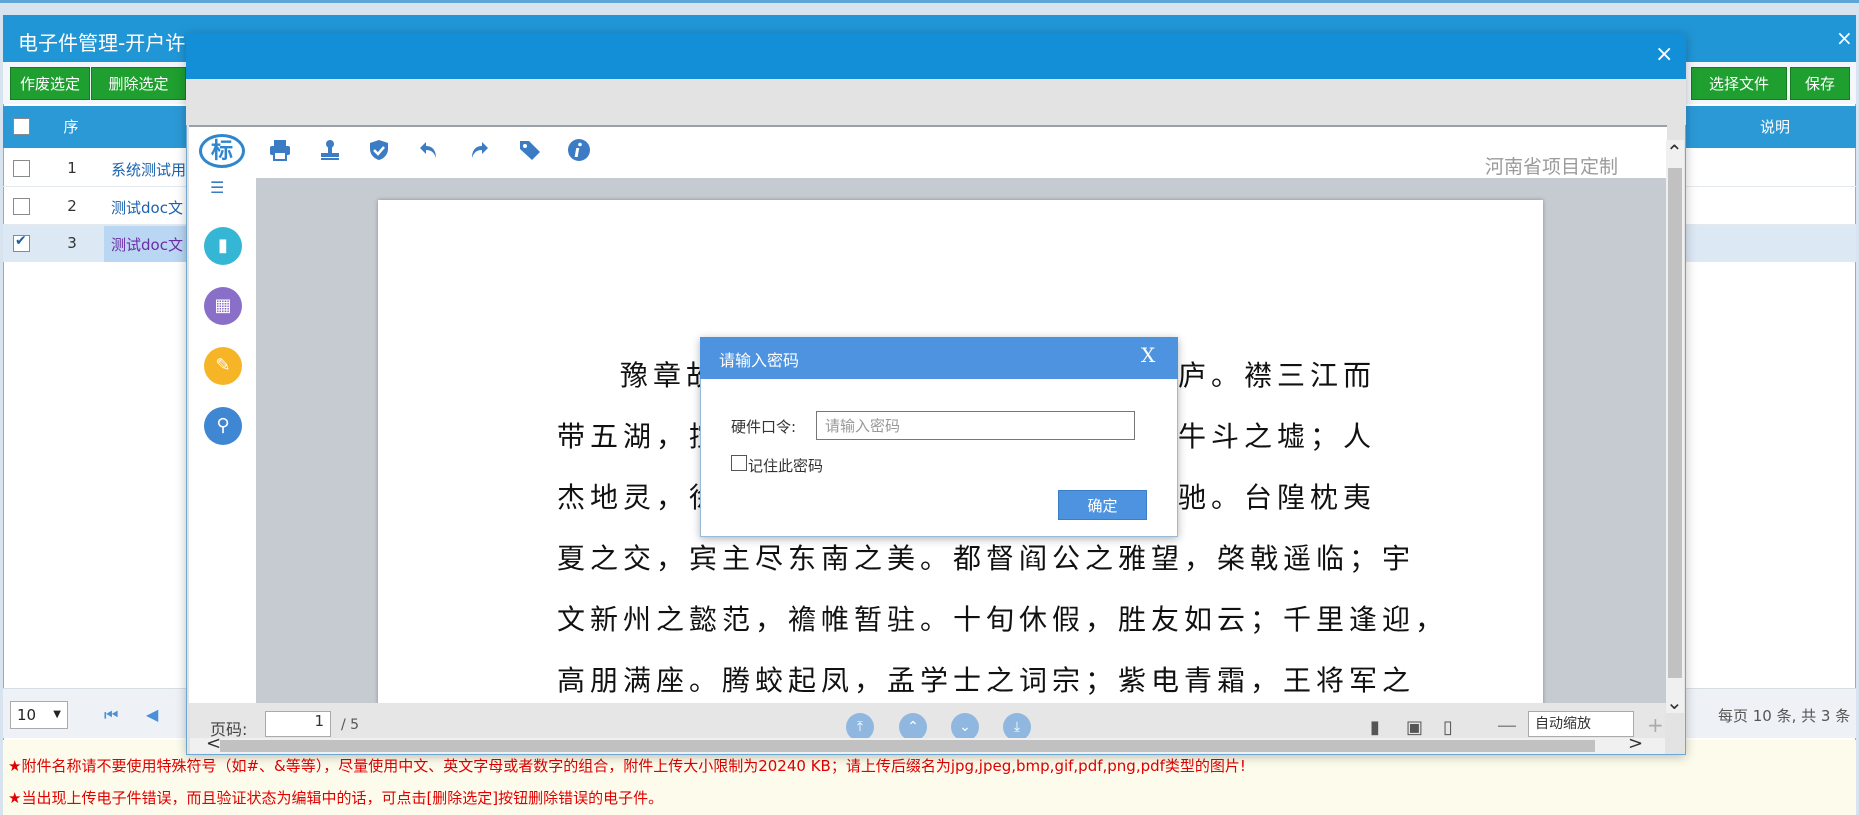 The width and height of the screenshot is (1859, 815). I want to click on prev-page-icon: ◀, so click(152, 714).